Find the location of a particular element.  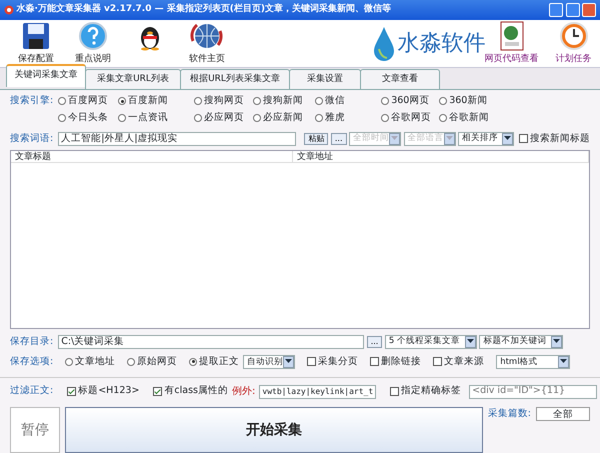

field-label: 搜索引擎: is located at coordinates (32, 101).